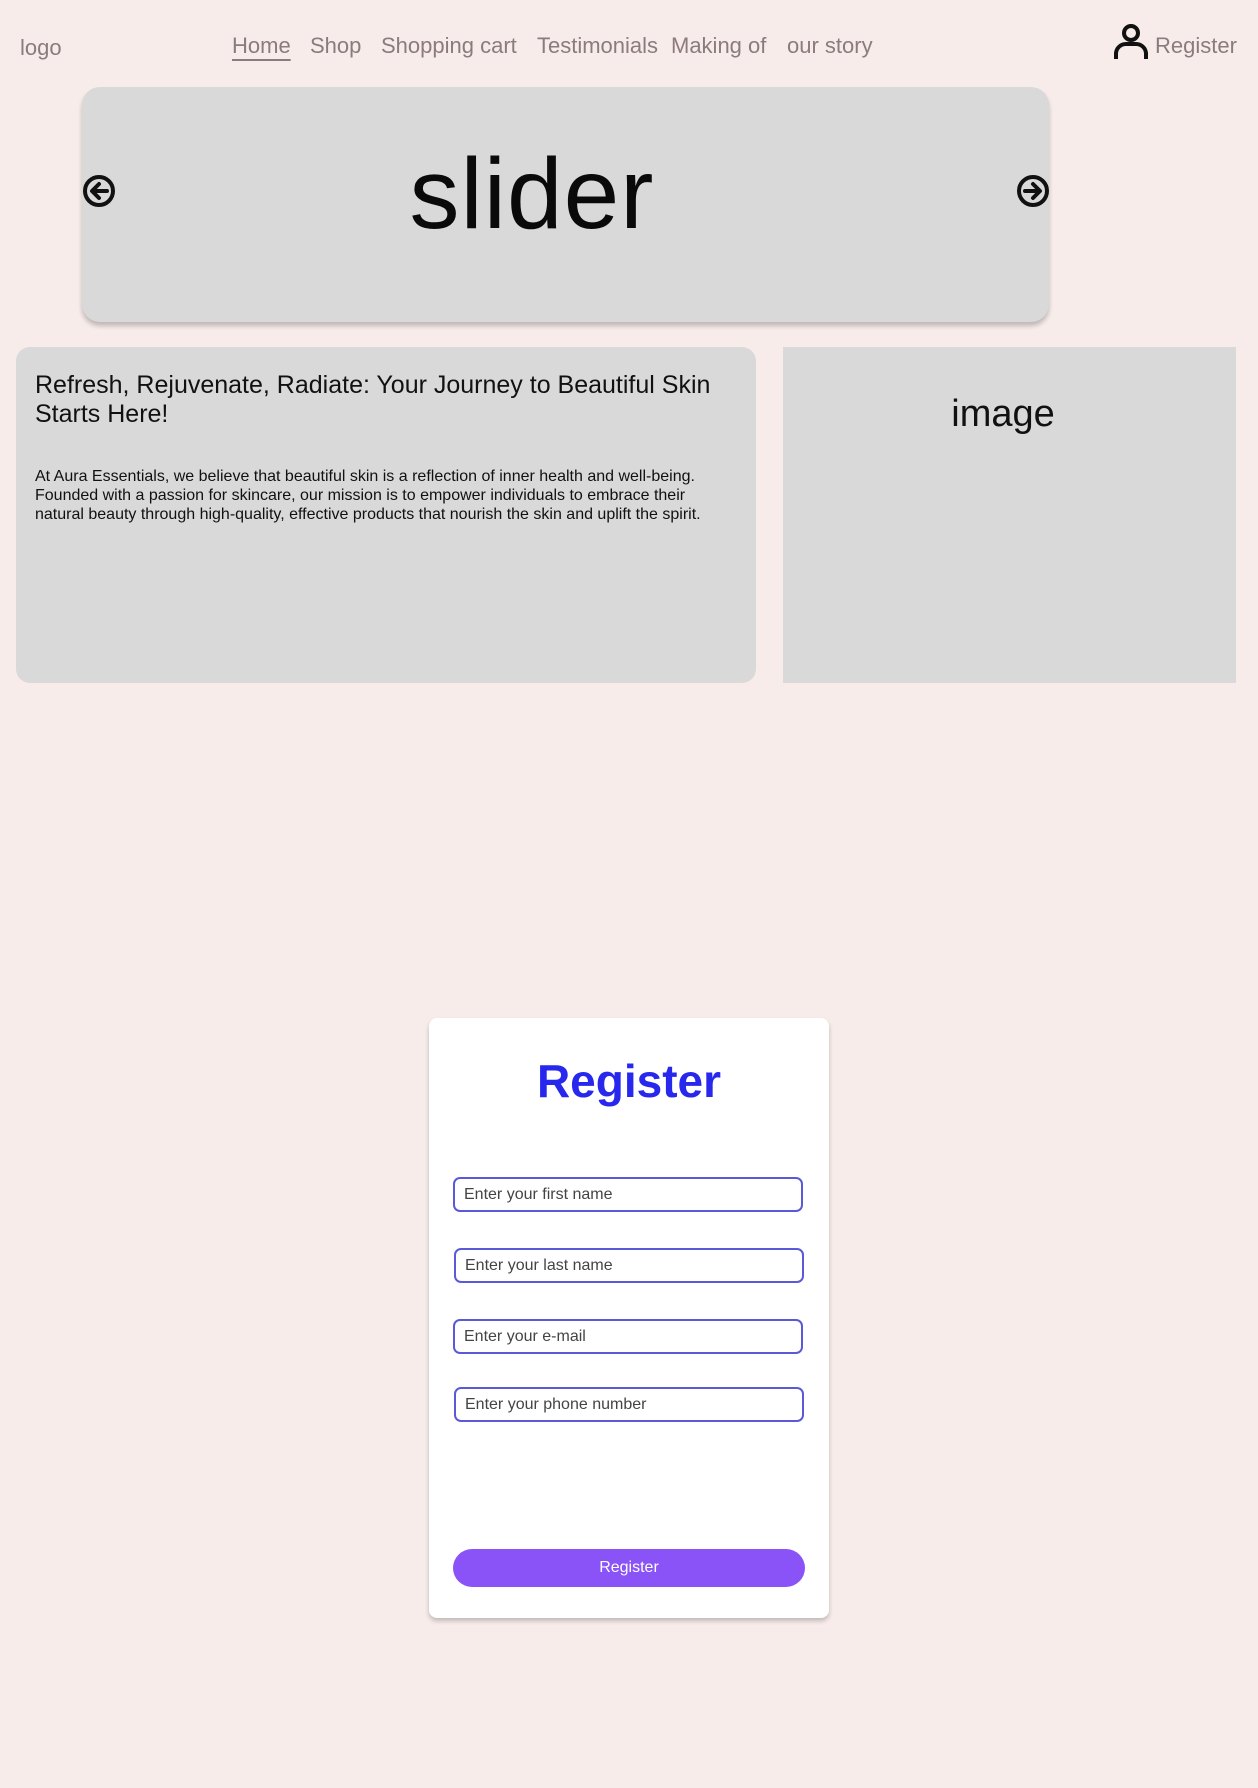 This screenshot has height=1788, width=1258. I want to click on user-icon, so click(1131, 41).